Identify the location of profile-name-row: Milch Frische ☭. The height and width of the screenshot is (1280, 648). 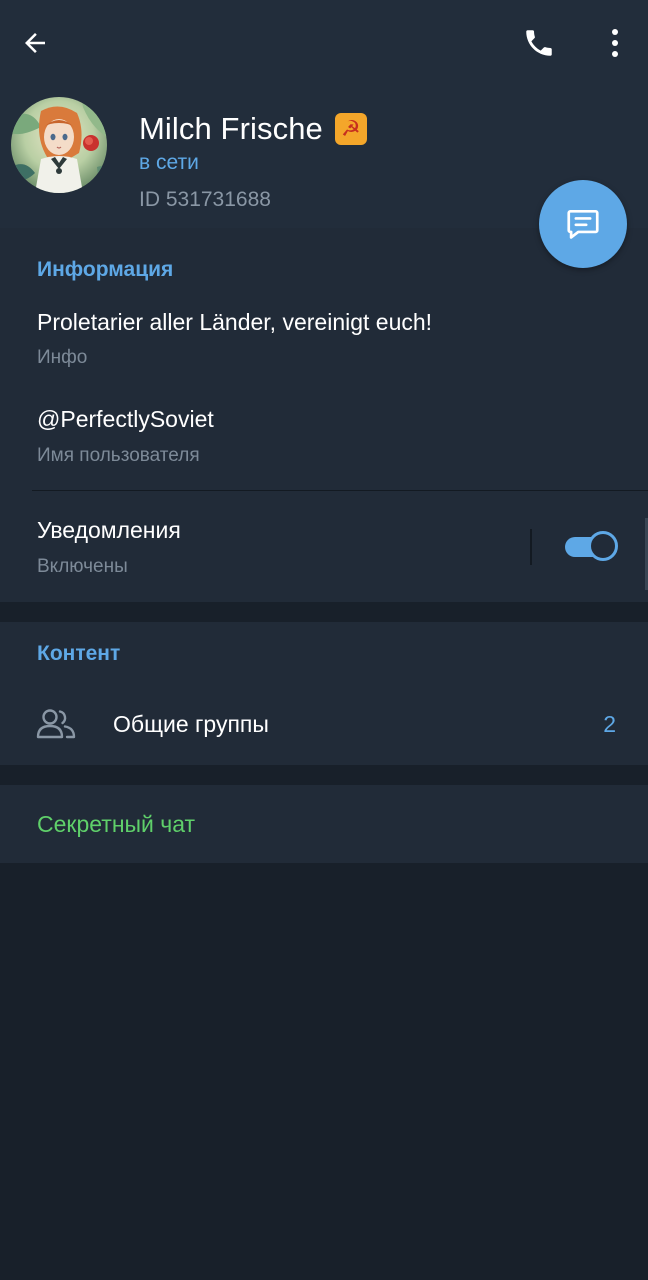
(253, 129).